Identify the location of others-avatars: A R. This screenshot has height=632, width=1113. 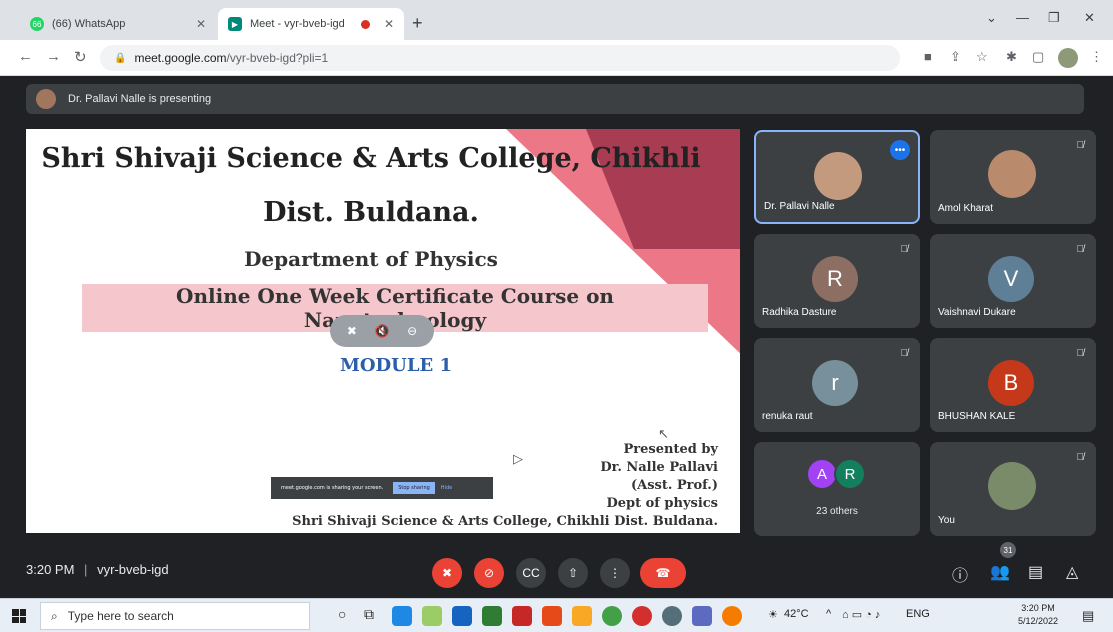
(841, 474).